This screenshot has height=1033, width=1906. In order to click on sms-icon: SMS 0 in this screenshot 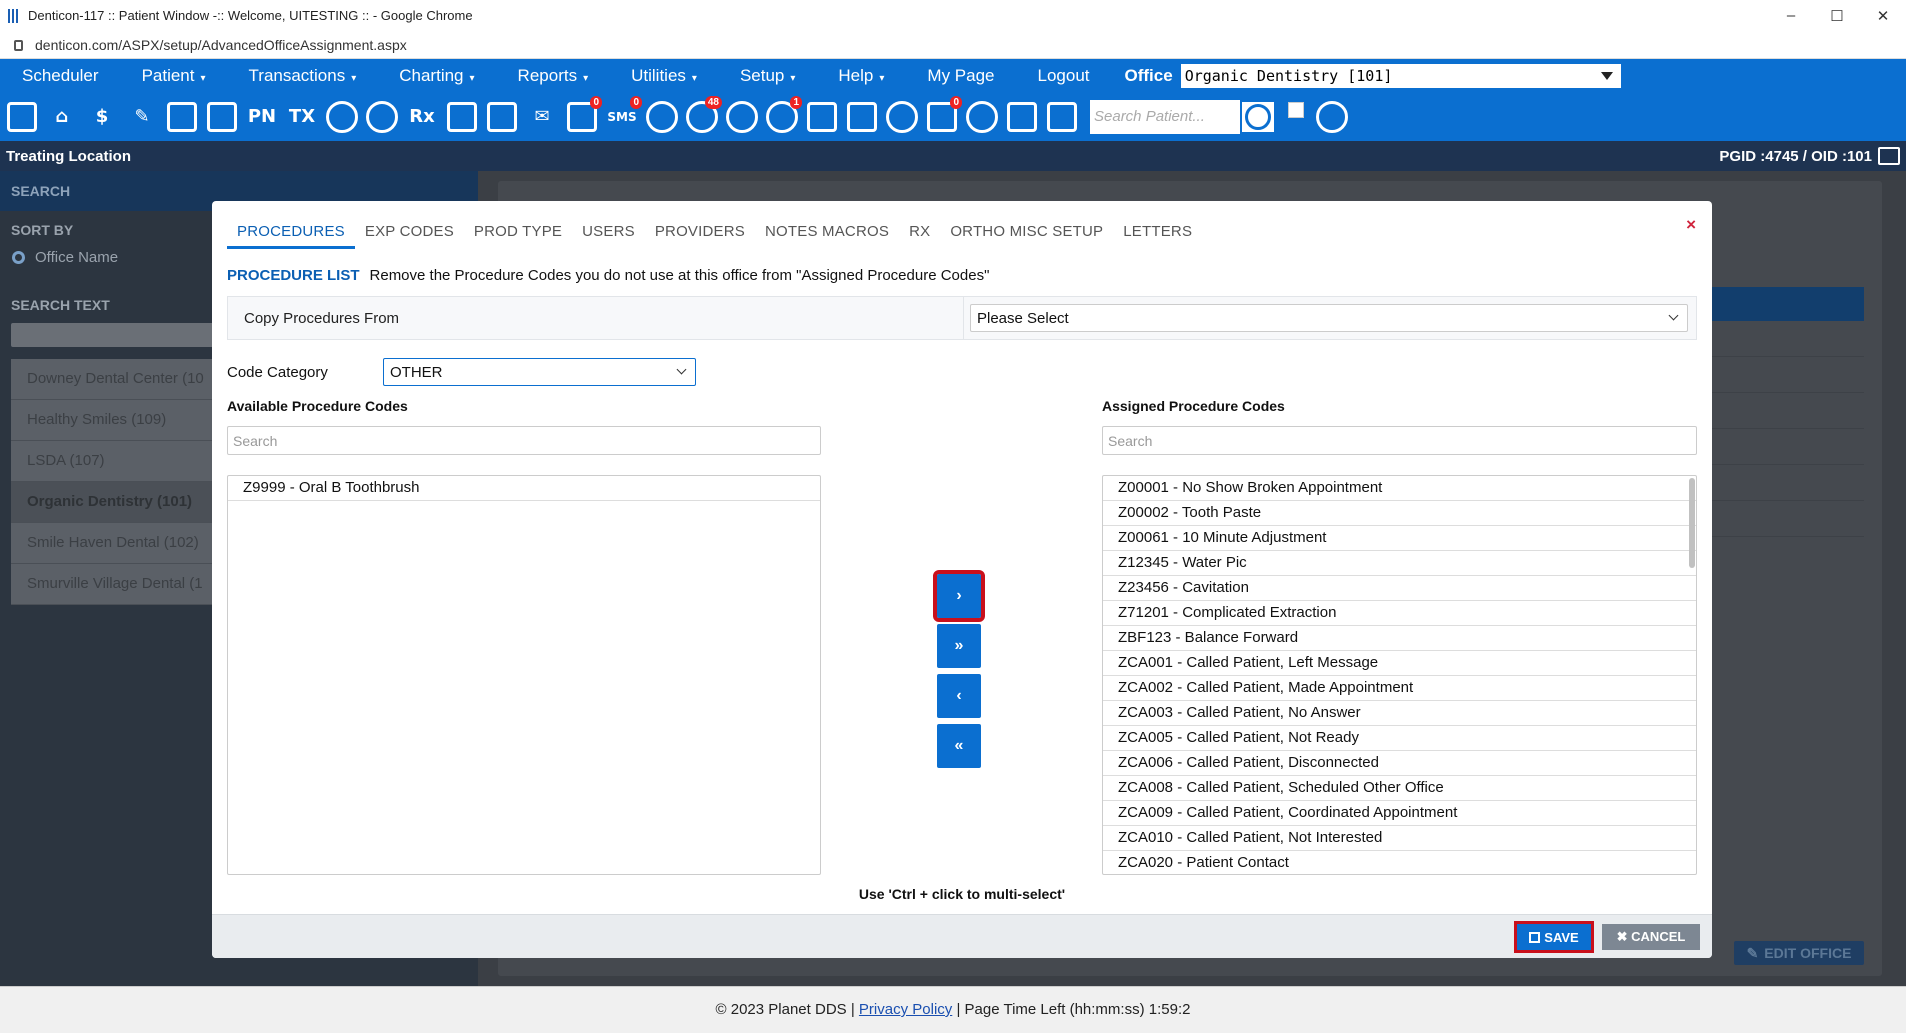, I will do `click(623, 116)`.